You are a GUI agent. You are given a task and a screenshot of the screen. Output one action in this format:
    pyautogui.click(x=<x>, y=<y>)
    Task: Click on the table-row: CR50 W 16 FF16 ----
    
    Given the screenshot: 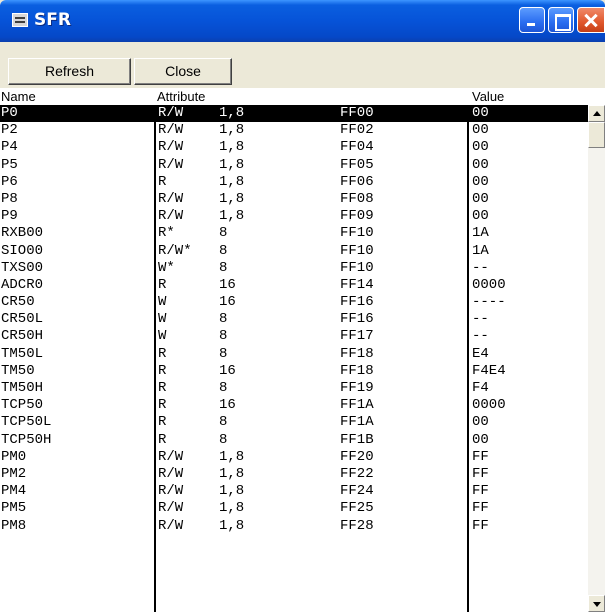 What is the action you would take?
    pyautogui.click(x=294, y=302)
    